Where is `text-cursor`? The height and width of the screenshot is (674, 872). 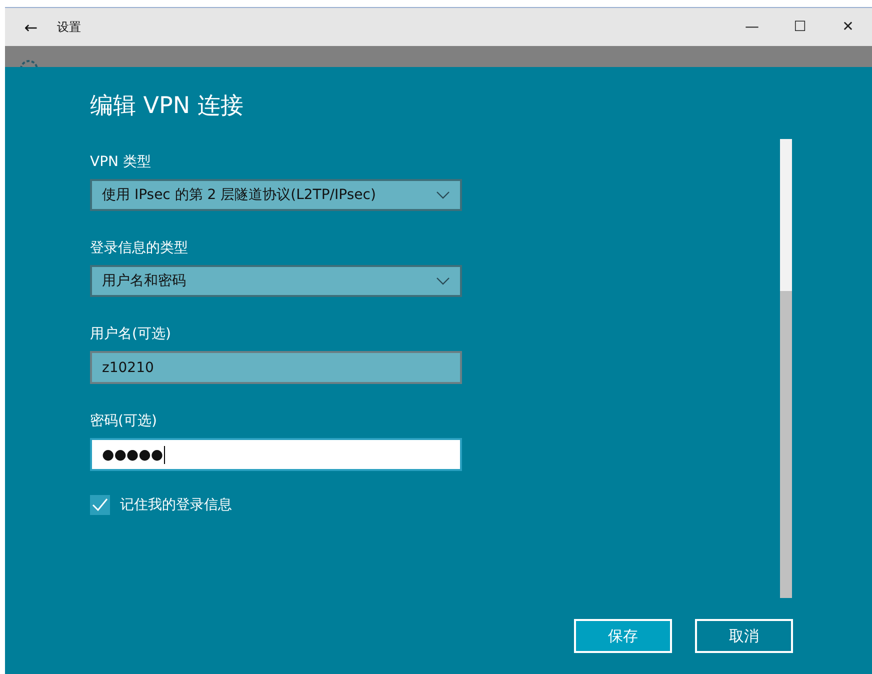 text-cursor is located at coordinates (165, 455).